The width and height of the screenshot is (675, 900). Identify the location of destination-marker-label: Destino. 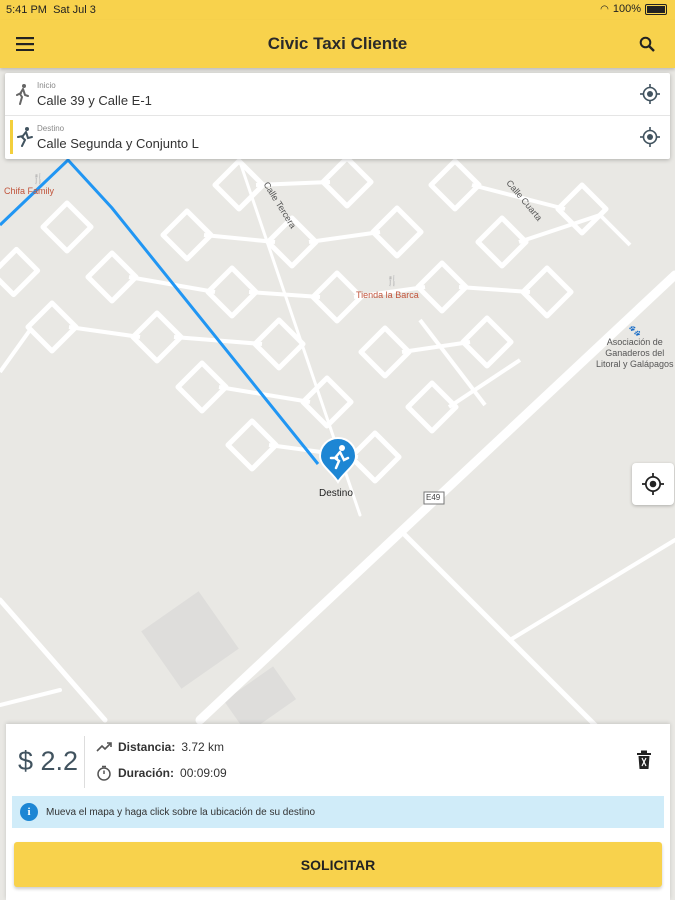
(336, 493).